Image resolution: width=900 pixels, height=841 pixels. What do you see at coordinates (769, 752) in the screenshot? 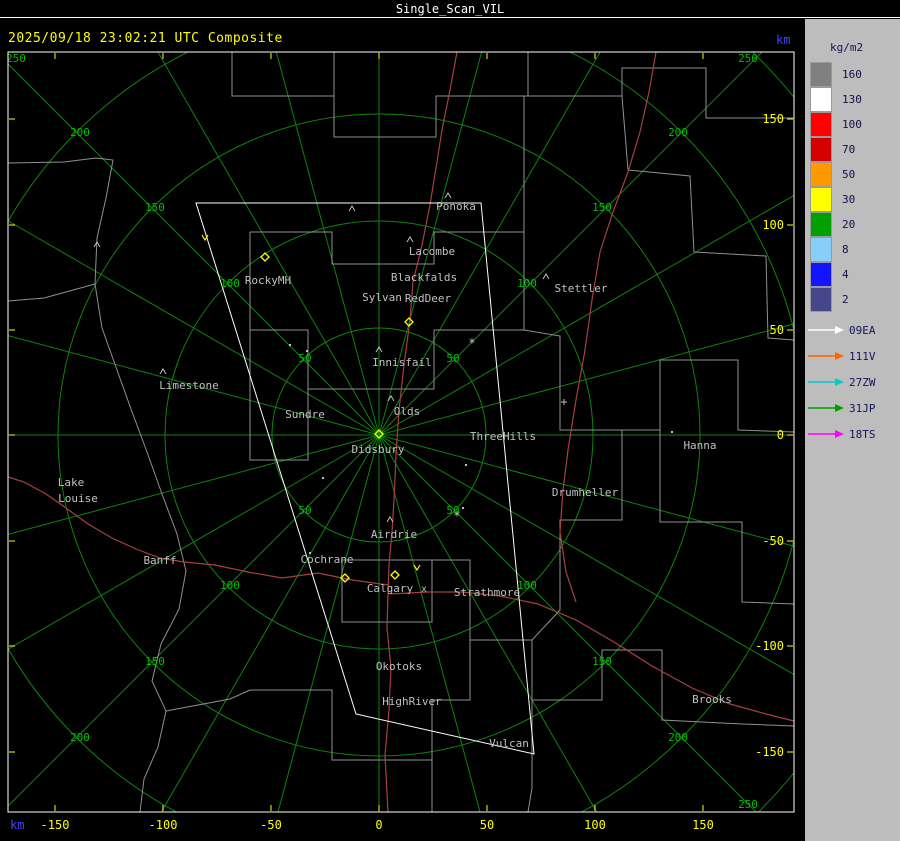
I see `y-axis-label: -150` at bounding box center [769, 752].